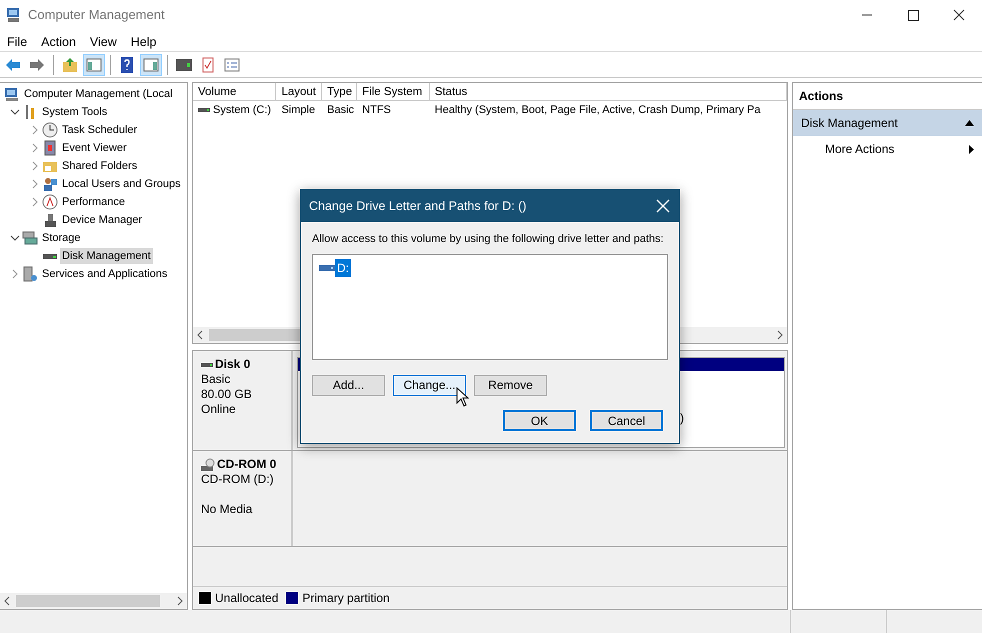 The image size is (982, 633). What do you see at coordinates (340, 92) in the screenshot?
I see `column-header: Type` at bounding box center [340, 92].